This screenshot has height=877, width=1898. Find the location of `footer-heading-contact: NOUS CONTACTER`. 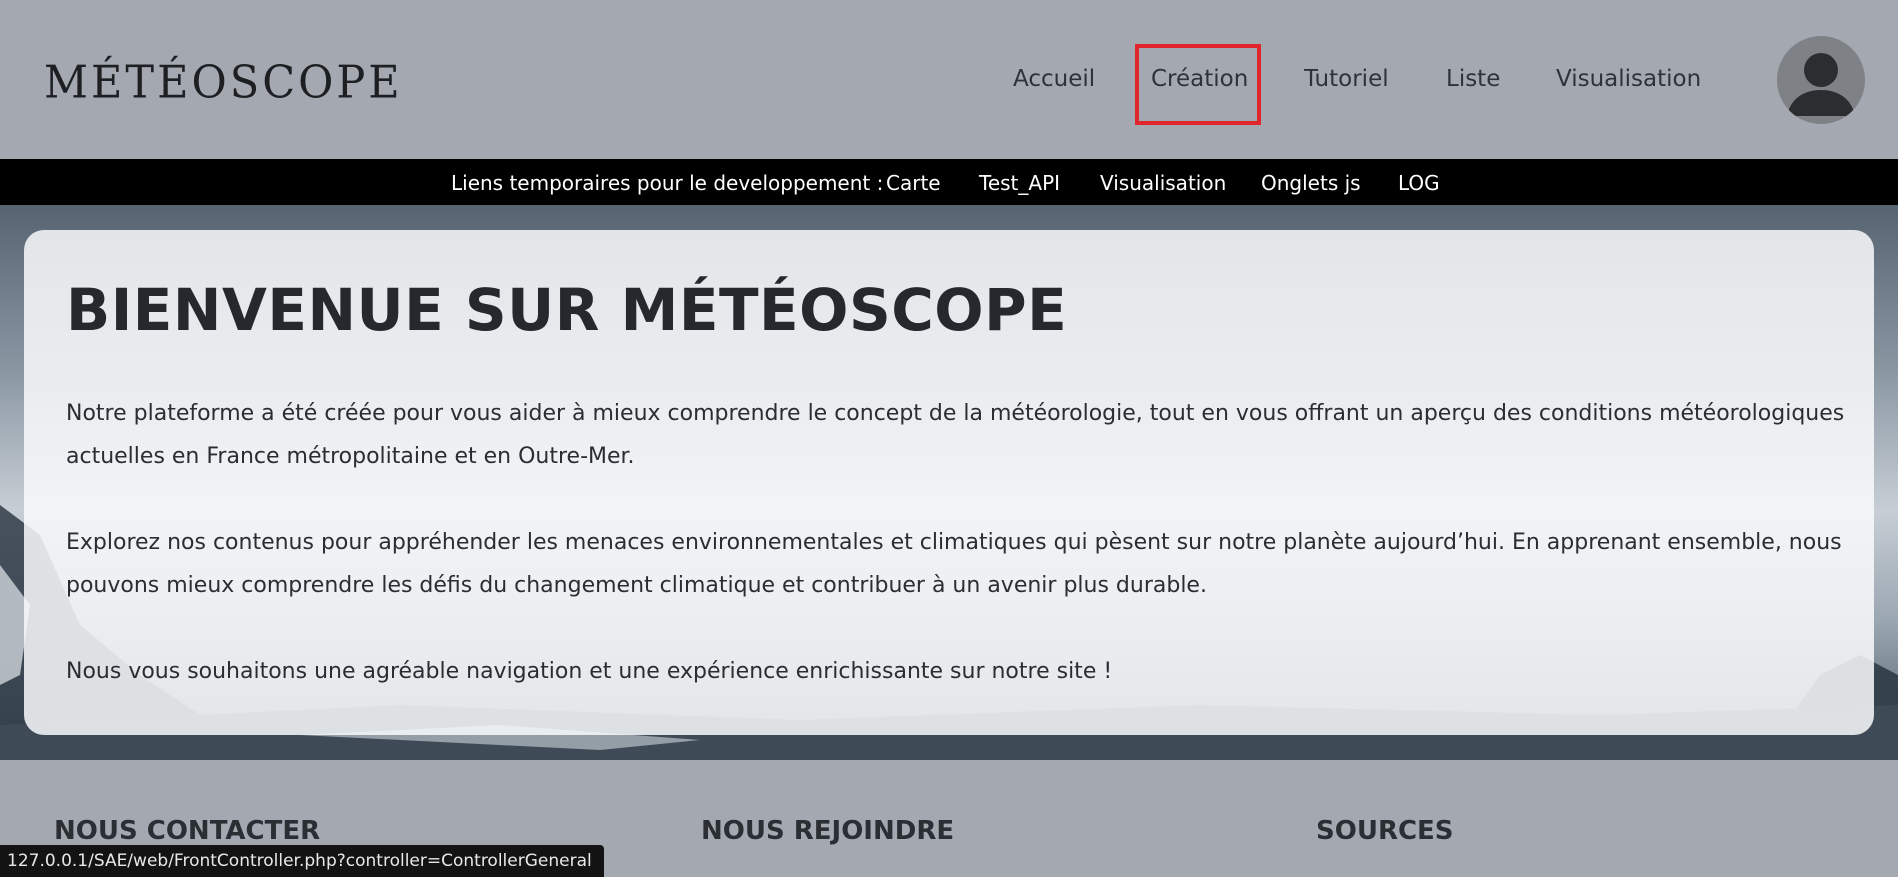

footer-heading-contact: NOUS CONTACTER is located at coordinates (187, 831).